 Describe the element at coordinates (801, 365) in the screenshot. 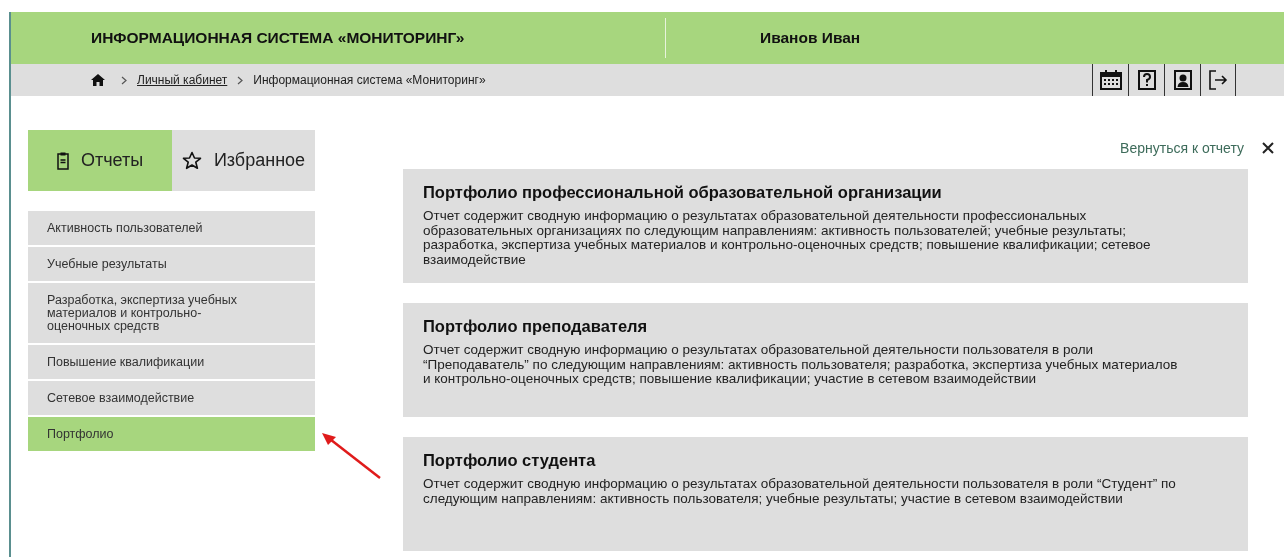

I see `report-description: Отчет содержит сводную информацию о результатах образовательной деятельности пользователя в роли “Преподаватель” по следующим направлениям: активность пользователя; разработка, экспертиза учебных материалов и контрольно-оценочных средств; повышение квалификации; участие в сетевом взаимодействии` at that location.